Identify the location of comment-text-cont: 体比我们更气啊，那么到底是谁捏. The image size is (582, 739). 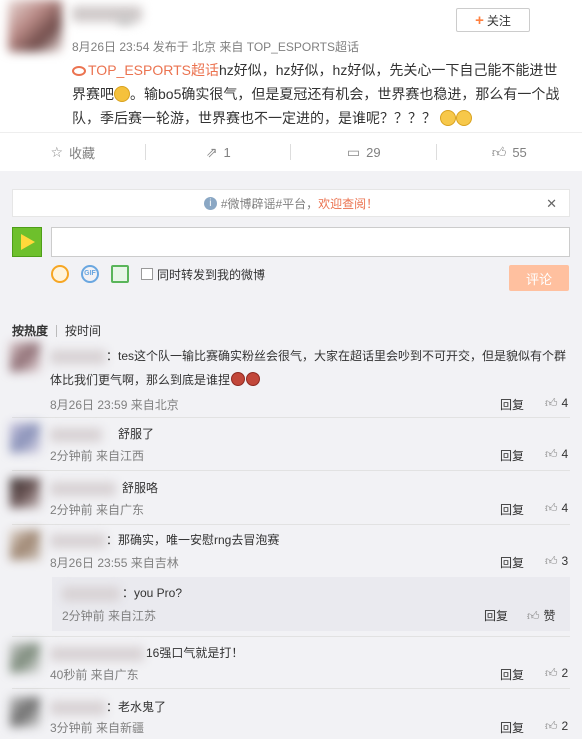
(155, 380).